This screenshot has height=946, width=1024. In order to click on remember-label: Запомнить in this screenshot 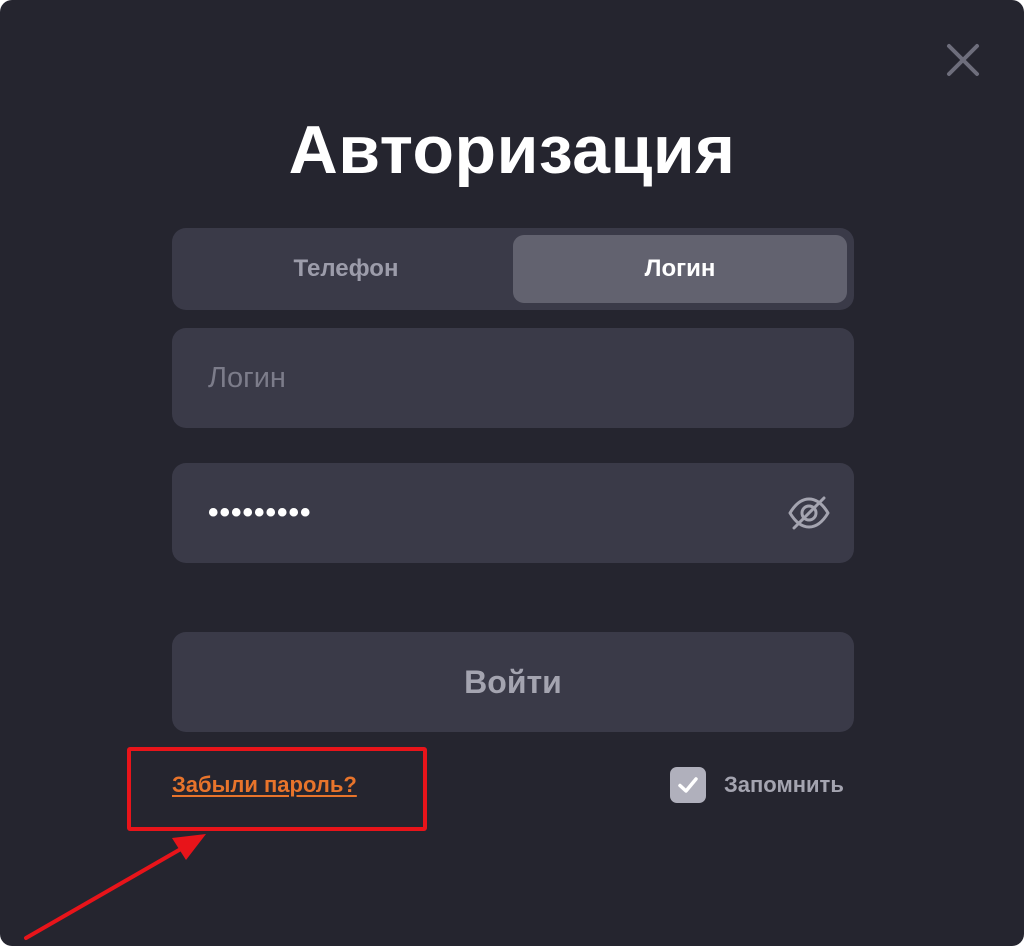, I will do `click(784, 784)`.